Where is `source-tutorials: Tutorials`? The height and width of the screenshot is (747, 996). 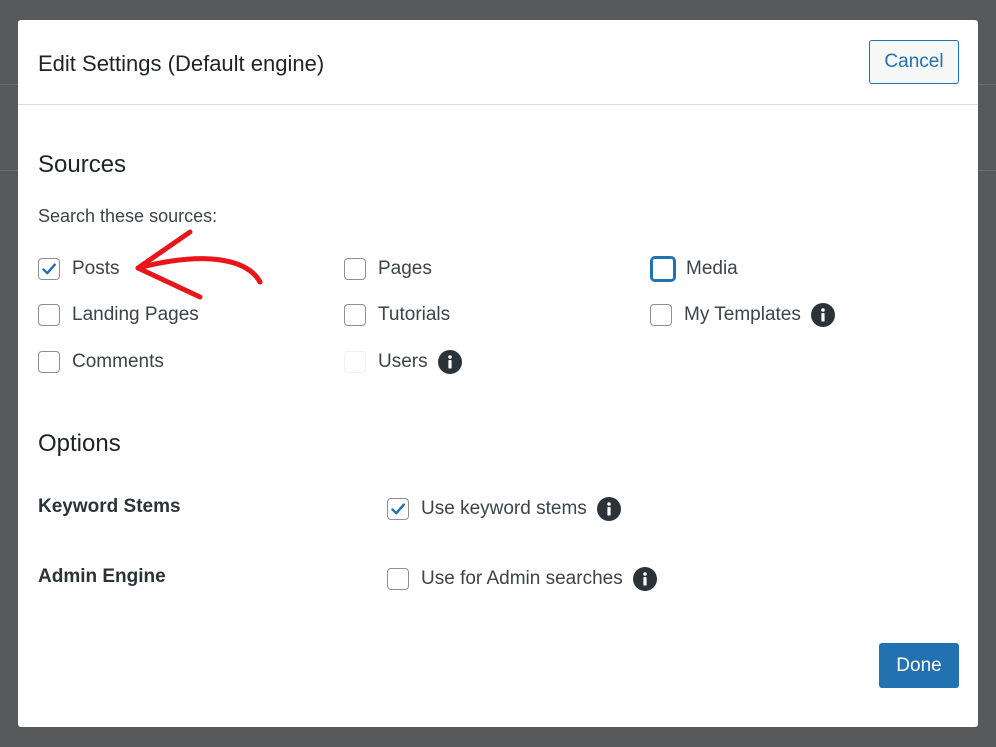 source-tutorials: Tutorials is located at coordinates (397, 315).